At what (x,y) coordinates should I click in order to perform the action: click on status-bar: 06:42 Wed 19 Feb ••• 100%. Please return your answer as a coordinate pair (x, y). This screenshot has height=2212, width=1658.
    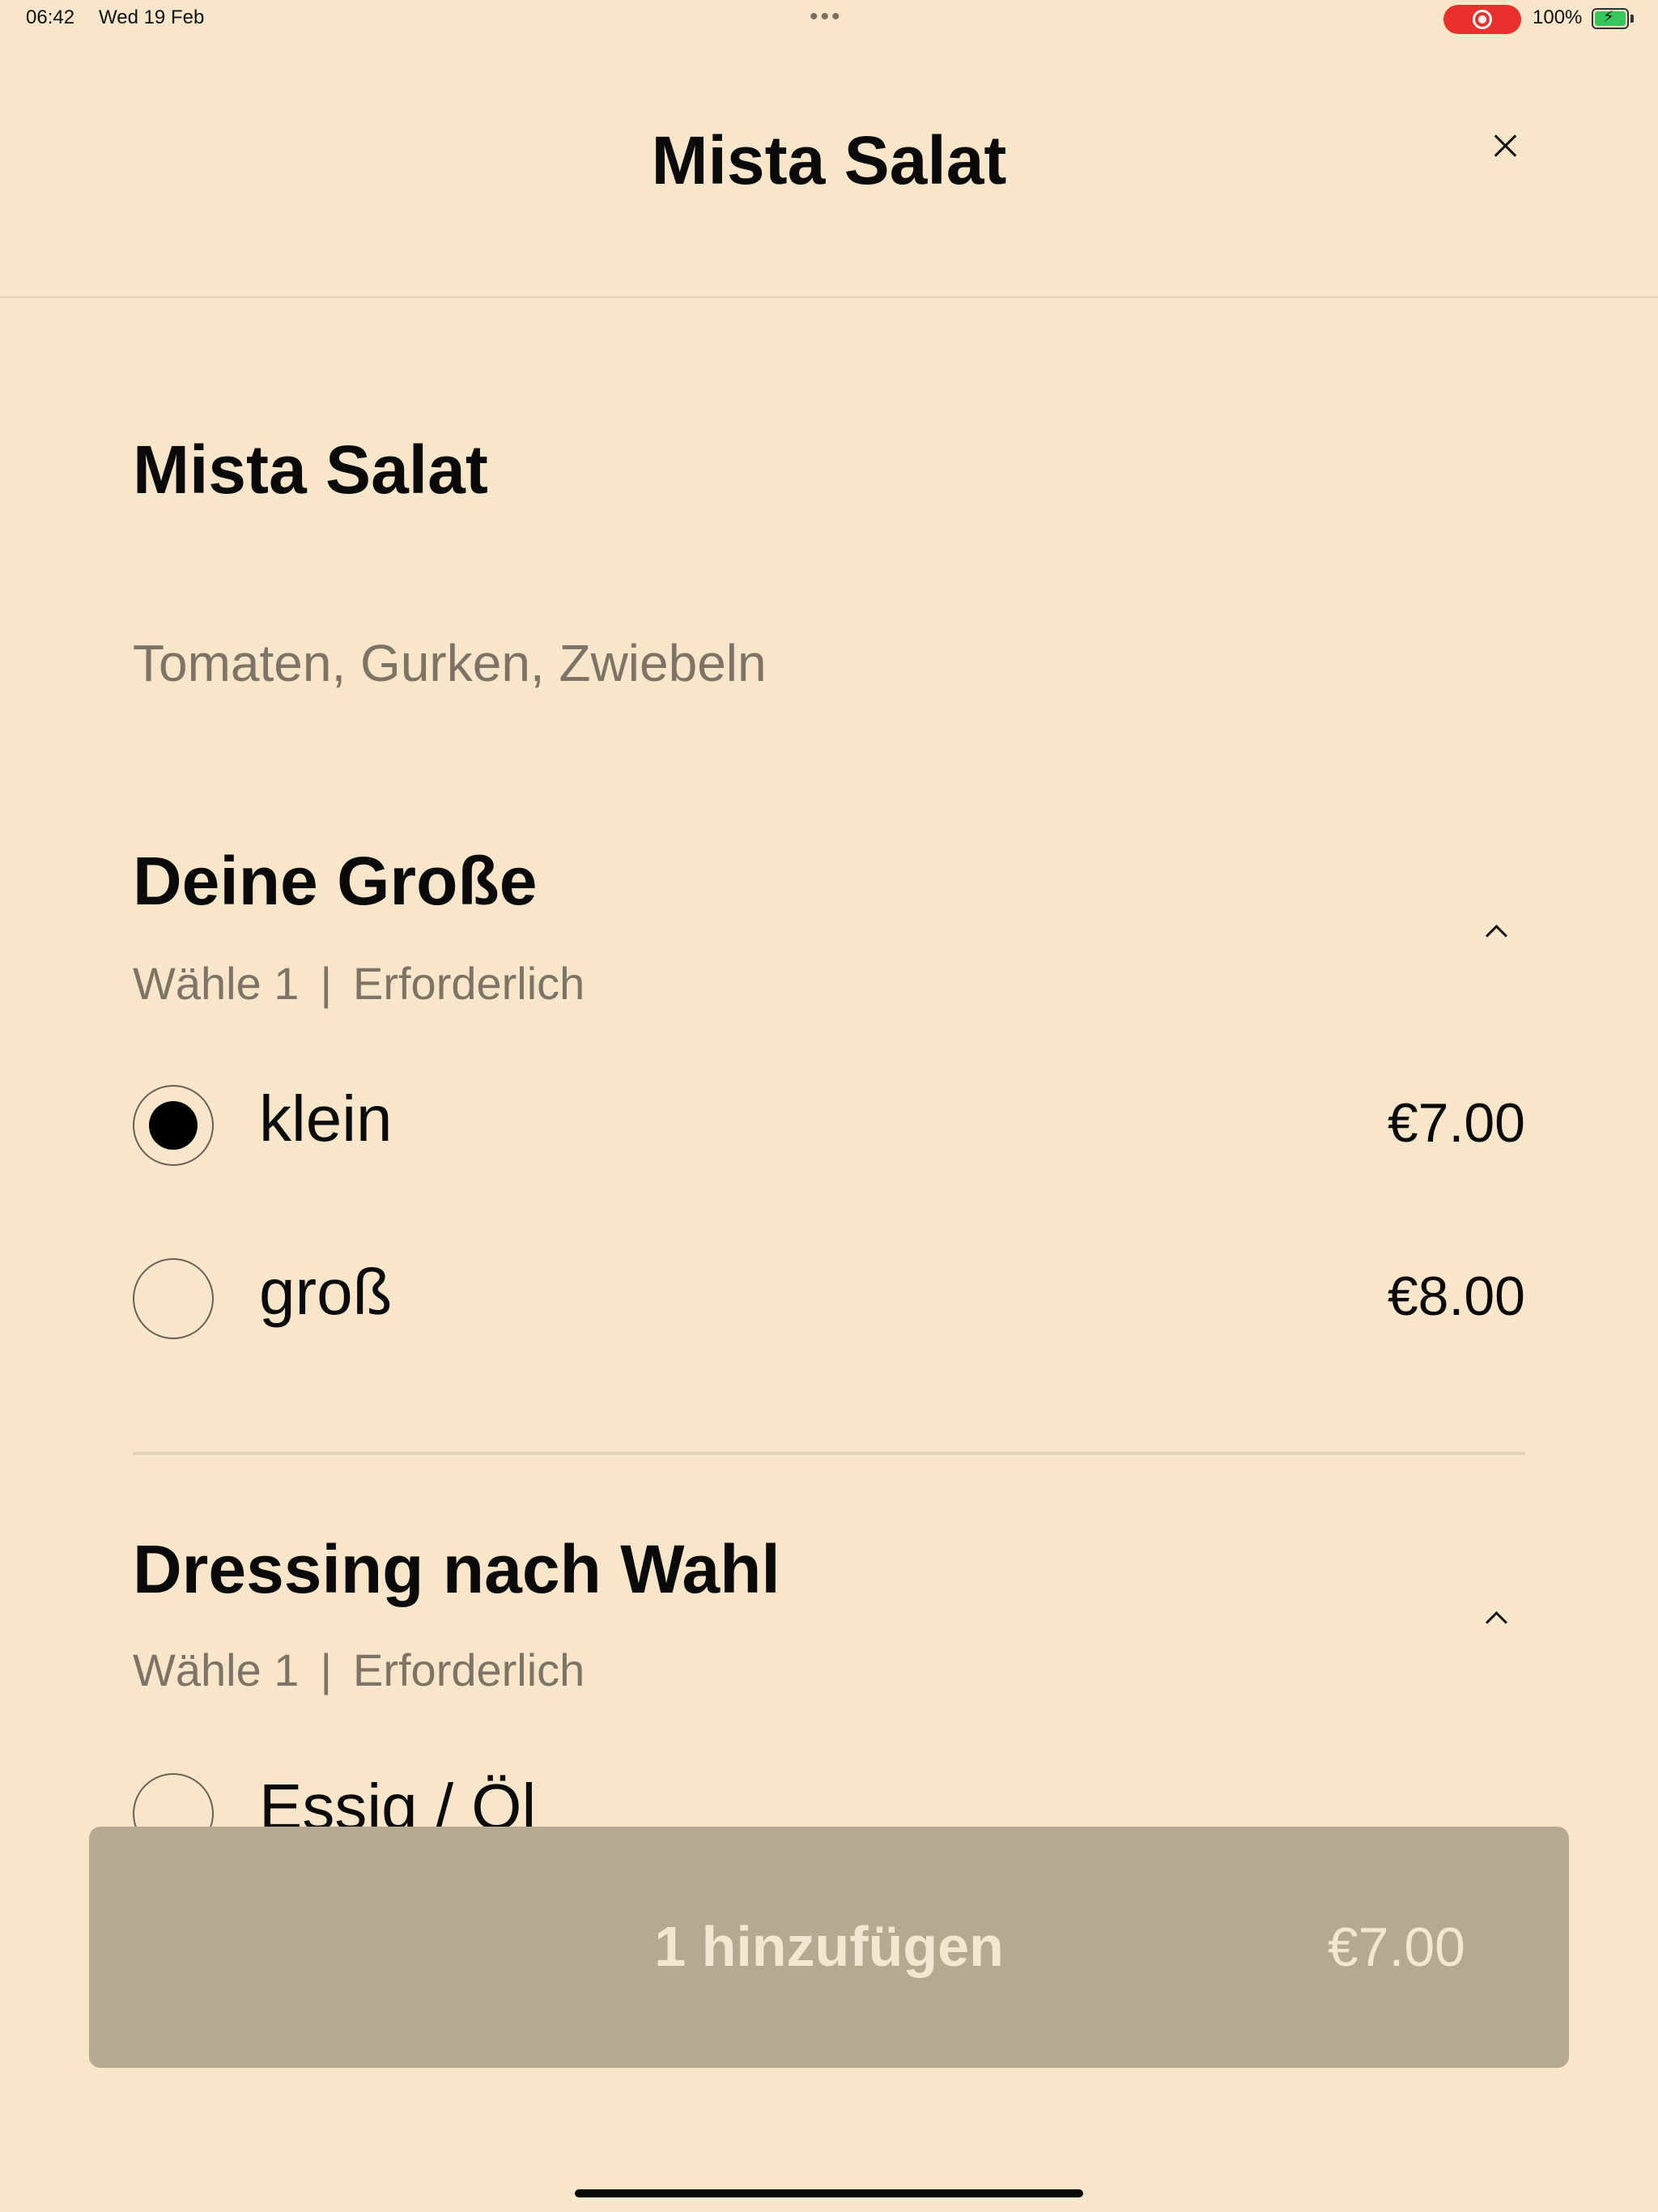
    Looking at the image, I should click on (829, 19).